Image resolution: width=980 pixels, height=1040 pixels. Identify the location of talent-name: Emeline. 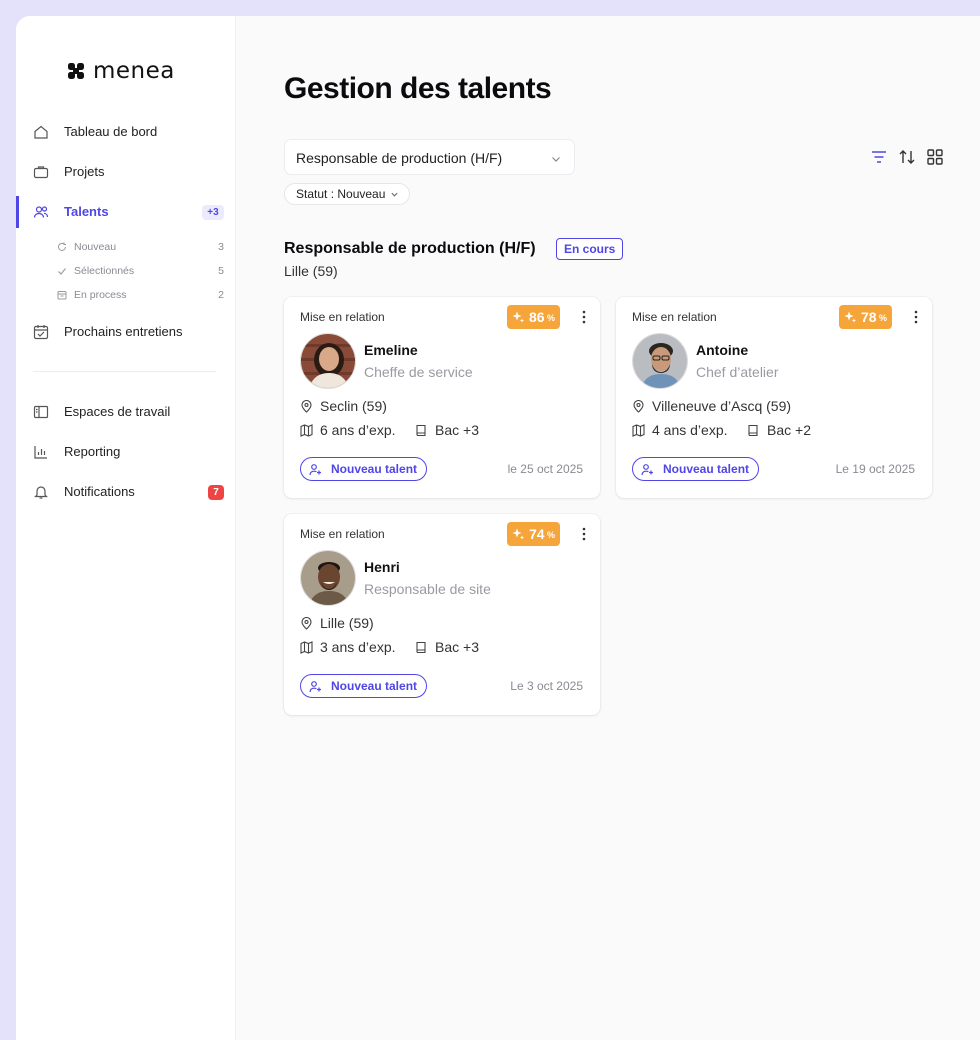
(391, 350).